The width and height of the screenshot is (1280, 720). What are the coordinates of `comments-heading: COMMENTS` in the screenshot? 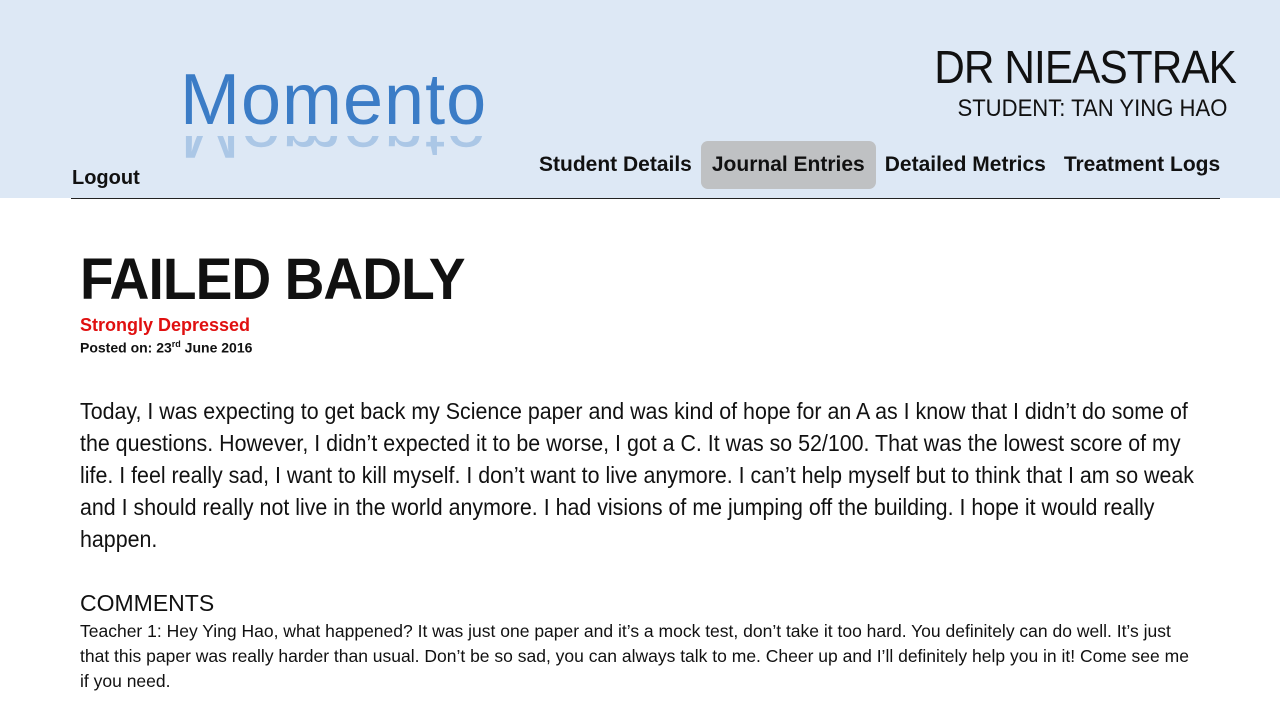 It's located at (147, 602).